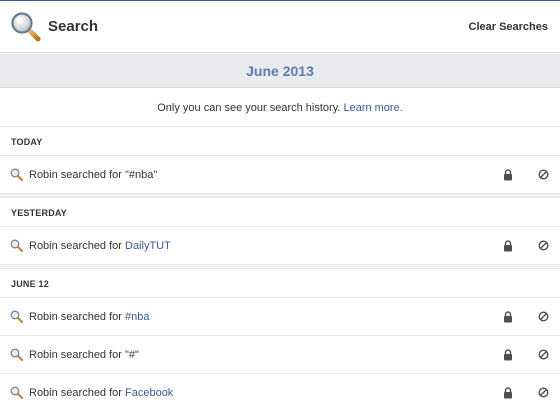  What do you see at coordinates (148, 246) in the screenshot?
I see `entry-query-link: DailyTUT` at bounding box center [148, 246].